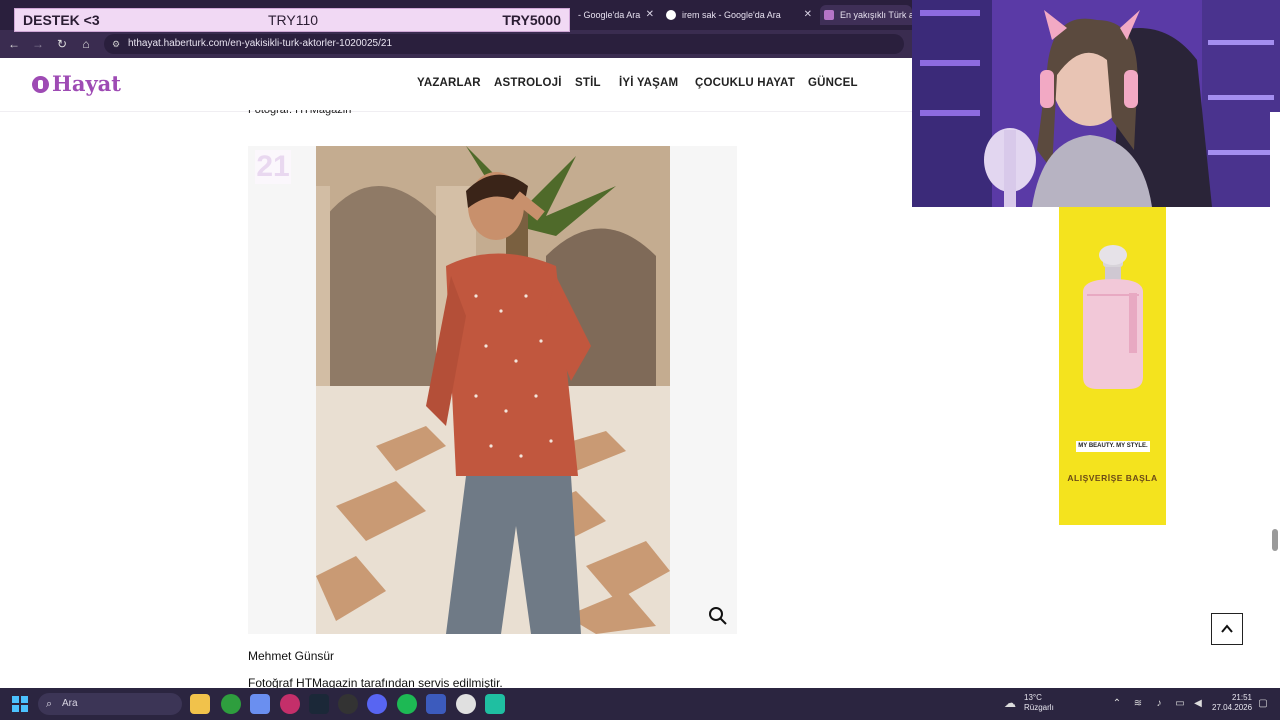 The width and height of the screenshot is (1280, 720). Describe the element at coordinates (319, 704) in the screenshot. I see `steam-icon` at that location.